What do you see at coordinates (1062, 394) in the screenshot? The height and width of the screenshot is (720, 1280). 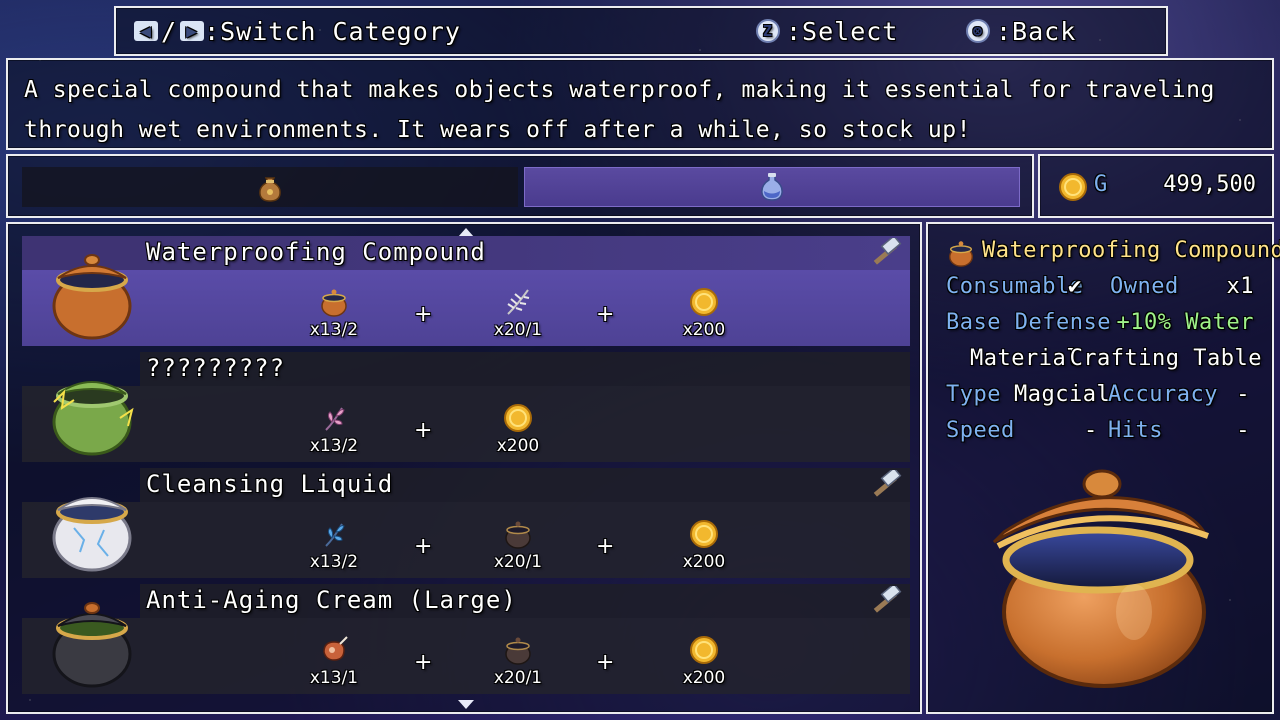 I see `type-value: Magcial` at bounding box center [1062, 394].